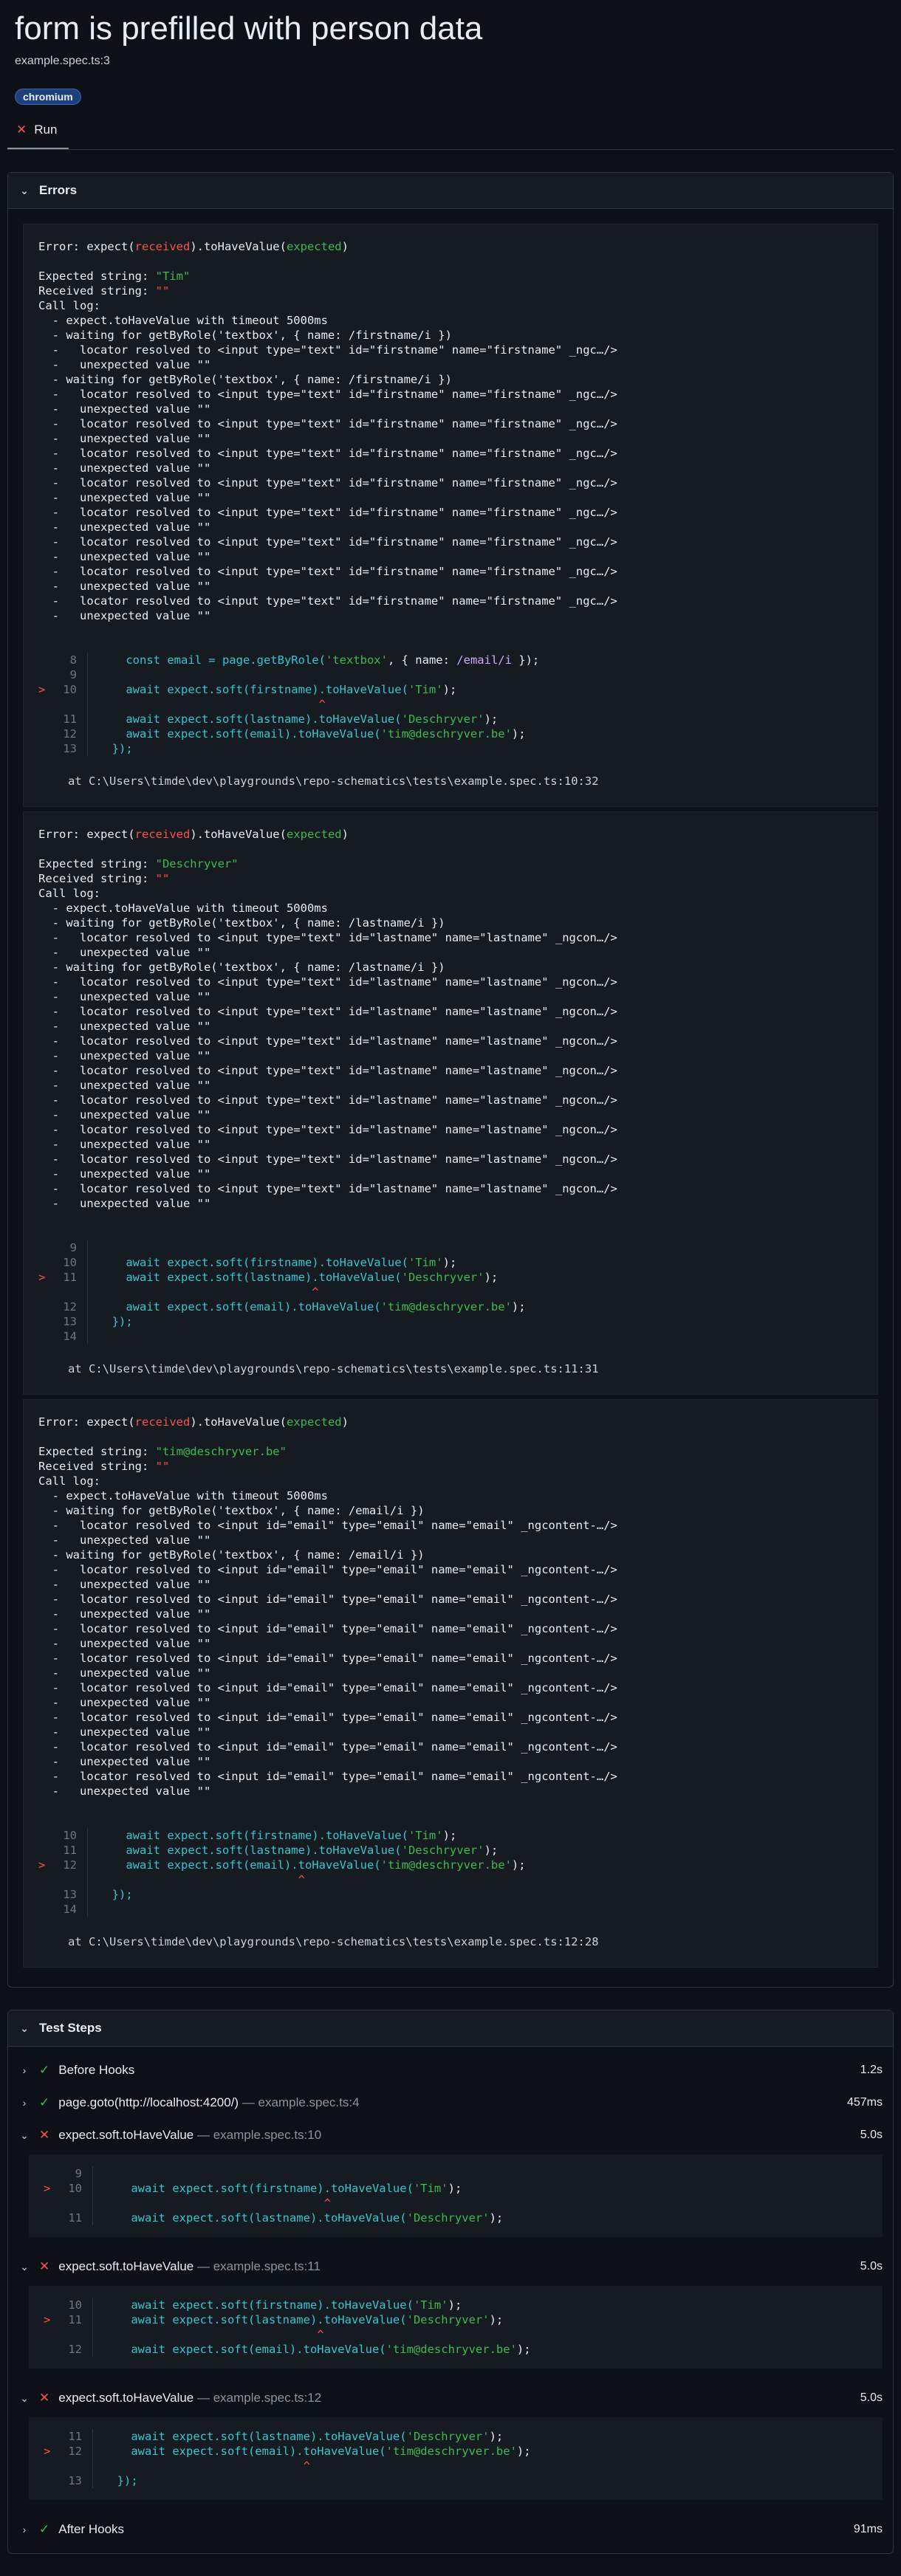 This screenshot has height=2576, width=901. What do you see at coordinates (63, 61) in the screenshot?
I see `test-location: example.spec.ts:3` at bounding box center [63, 61].